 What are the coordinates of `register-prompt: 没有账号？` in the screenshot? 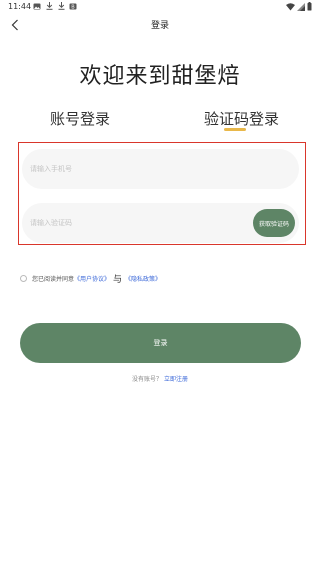 It's located at (147, 379).